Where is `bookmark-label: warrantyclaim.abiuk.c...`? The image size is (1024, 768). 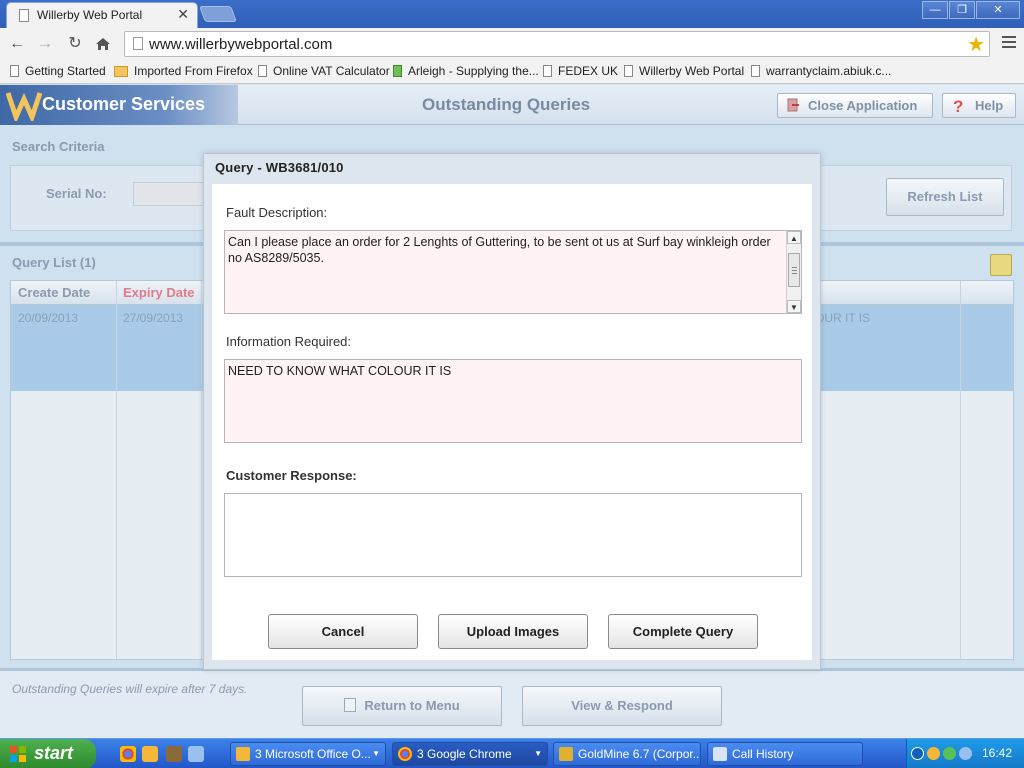
bookmark-label: warrantyclaim.abiuk.c... is located at coordinates (829, 71).